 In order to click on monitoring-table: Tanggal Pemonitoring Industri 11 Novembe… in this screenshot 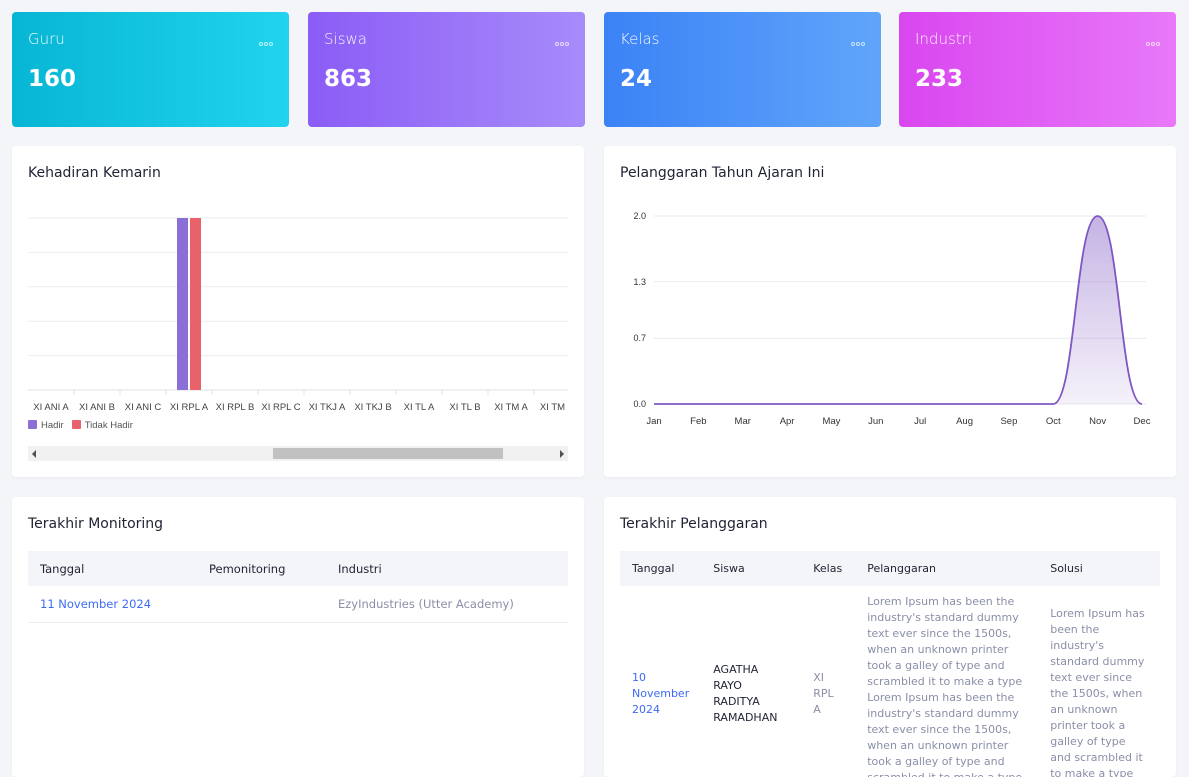, I will do `click(298, 587)`.